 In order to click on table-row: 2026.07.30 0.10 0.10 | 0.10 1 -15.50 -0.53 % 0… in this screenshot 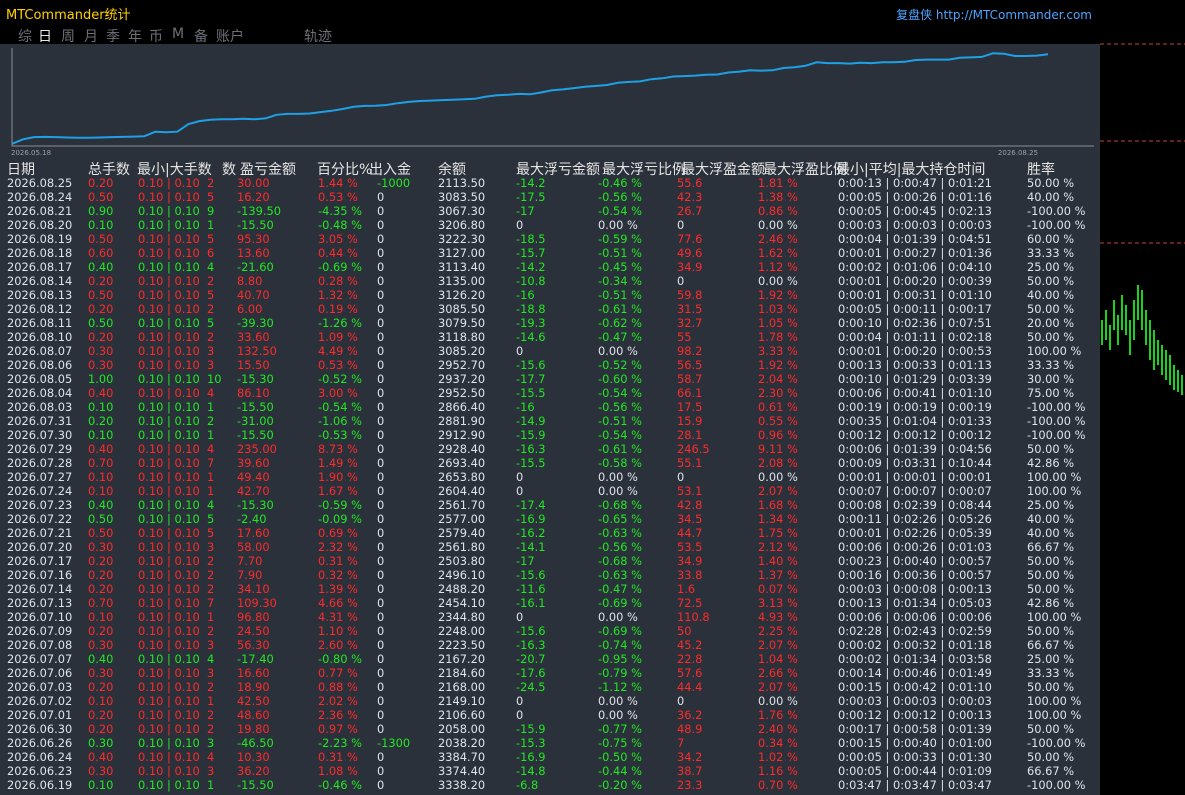, I will do `click(550, 435)`.